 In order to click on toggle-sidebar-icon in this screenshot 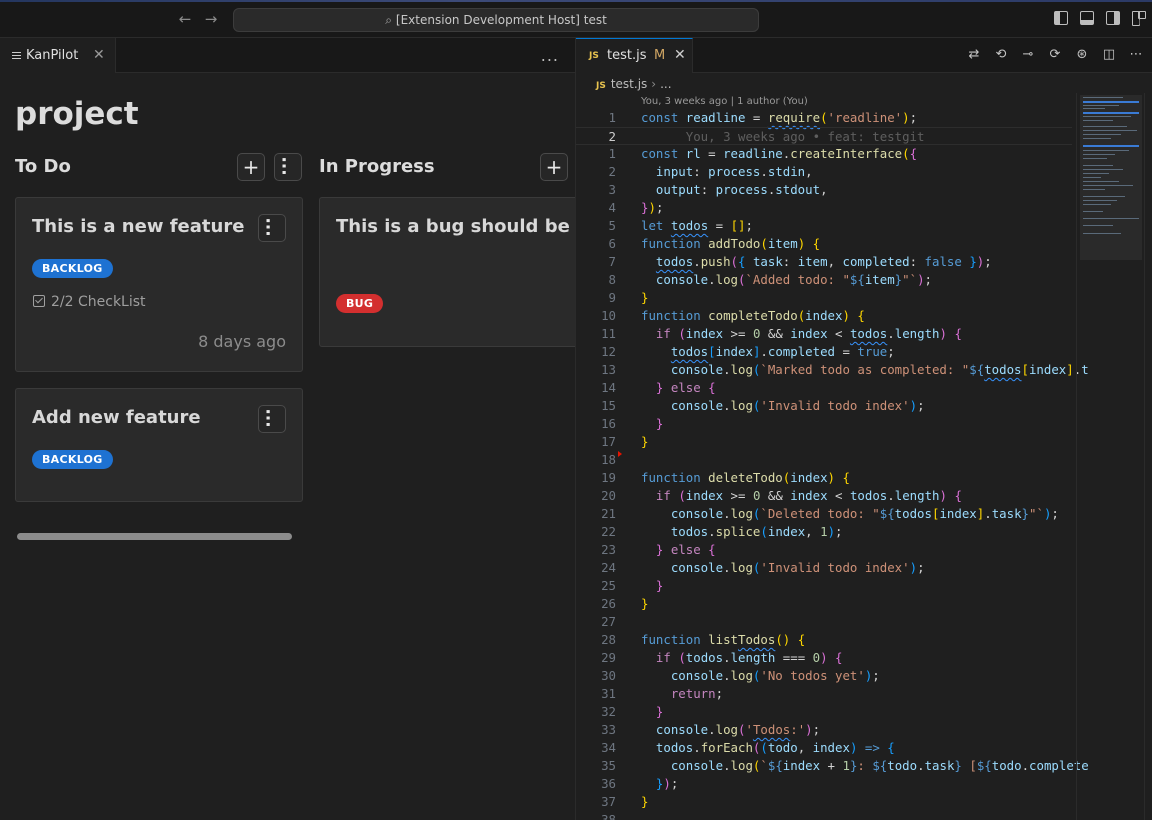, I will do `click(1061, 18)`.